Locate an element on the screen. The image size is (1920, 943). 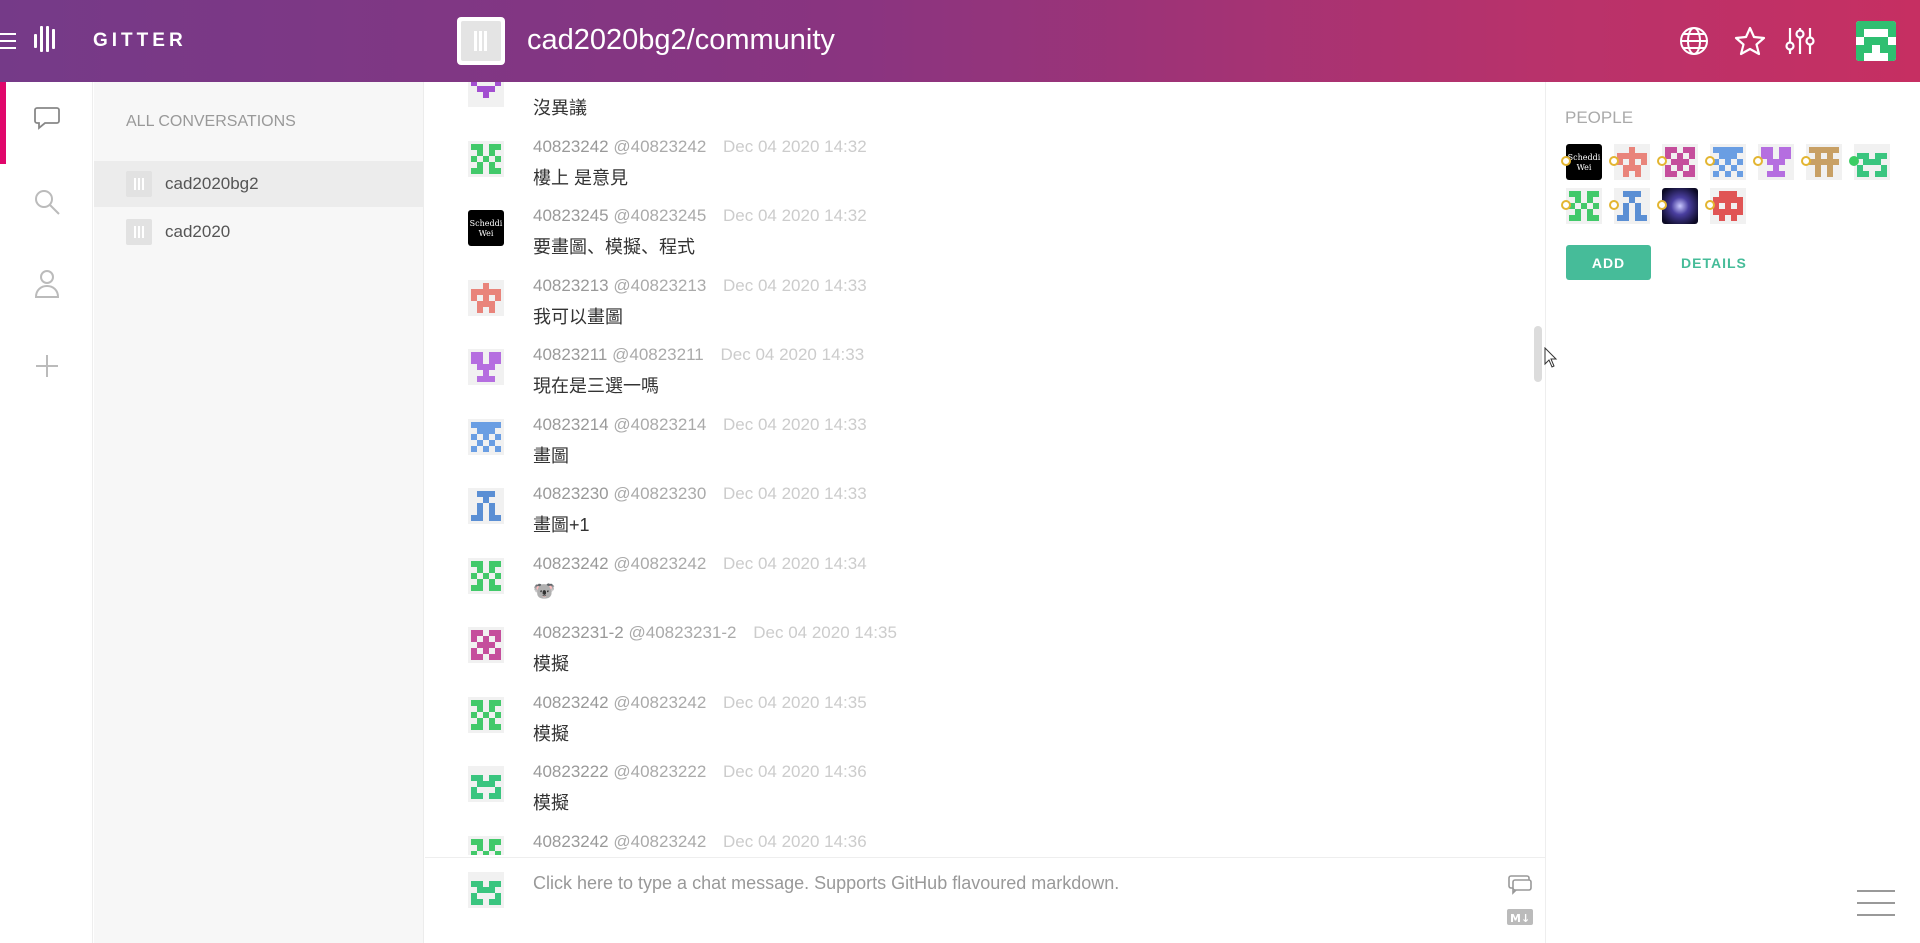
message-text: 要畫圖、模擬、程式 is located at coordinates (614, 247).